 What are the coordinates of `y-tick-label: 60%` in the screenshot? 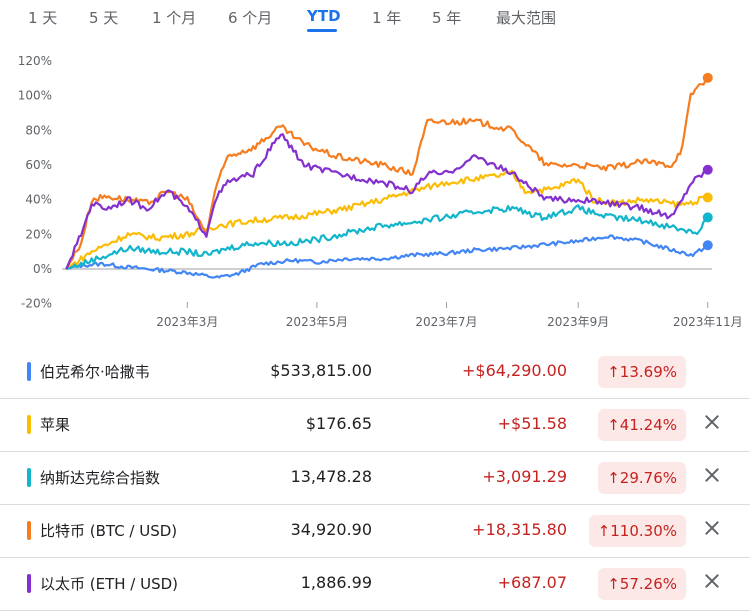 It's located at (38, 165).